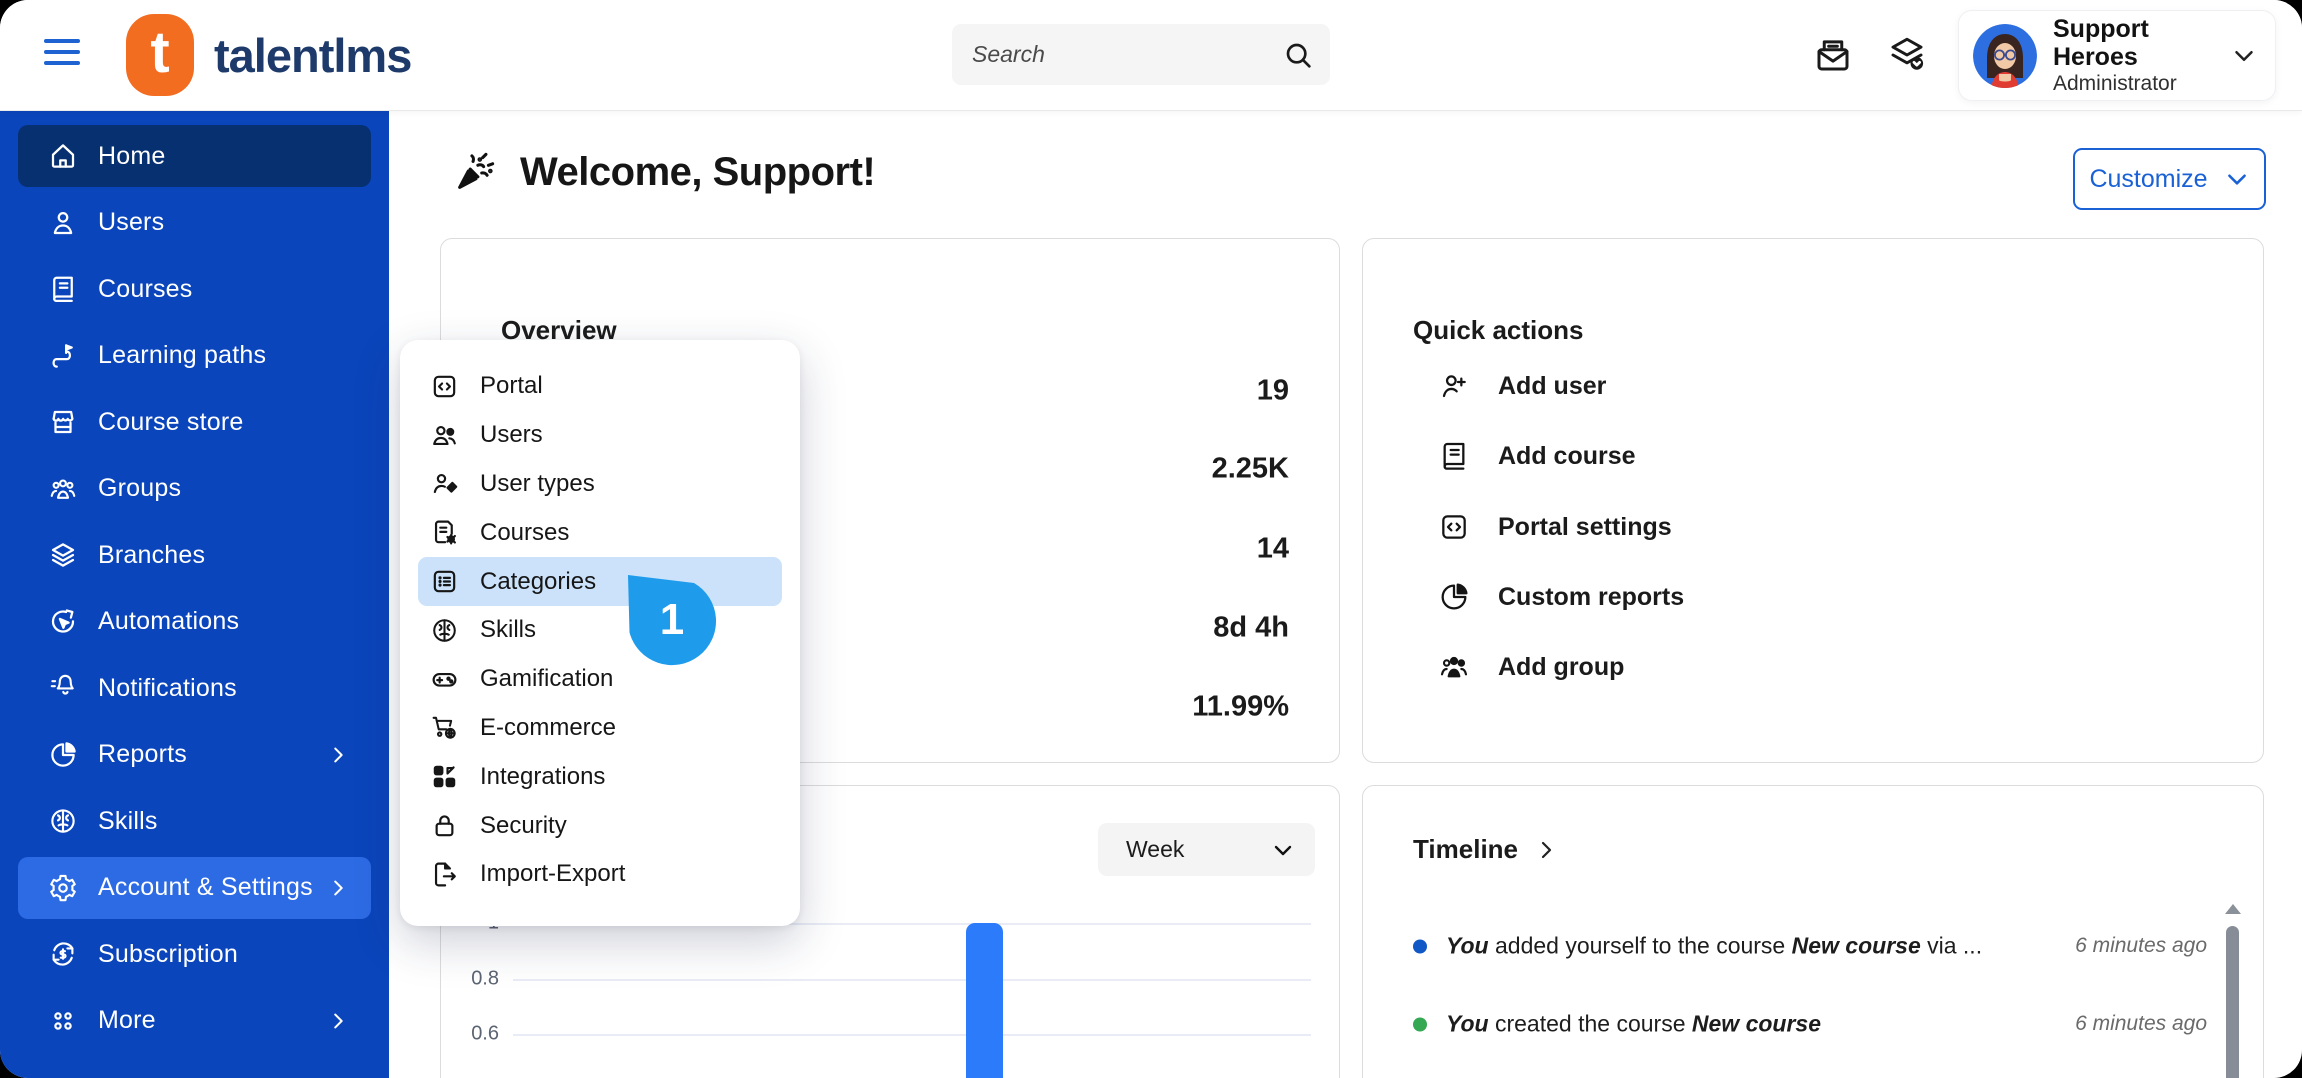 The width and height of the screenshot is (2302, 1078). What do you see at coordinates (1590, 1023) in the screenshot?
I see `event-text: created the course` at bounding box center [1590, 1023].